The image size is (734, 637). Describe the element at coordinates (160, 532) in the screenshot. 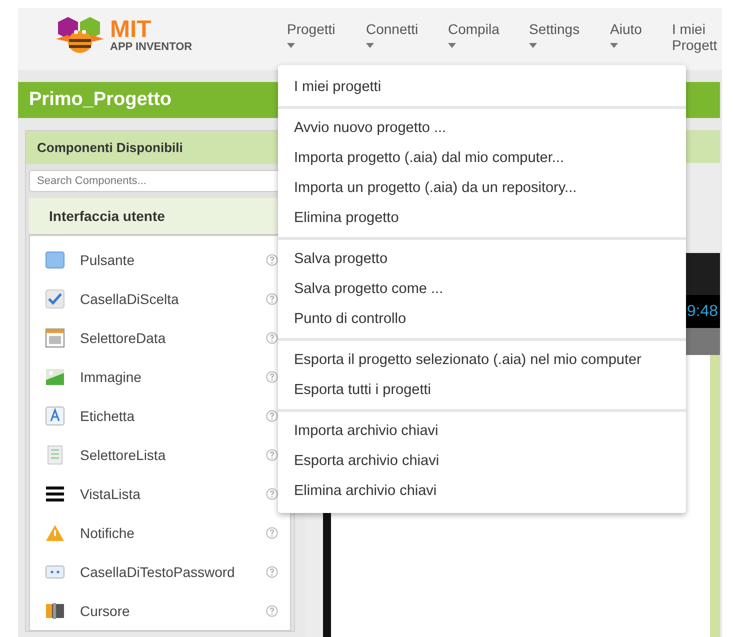

I see `component-item: Notifiche` at that location.